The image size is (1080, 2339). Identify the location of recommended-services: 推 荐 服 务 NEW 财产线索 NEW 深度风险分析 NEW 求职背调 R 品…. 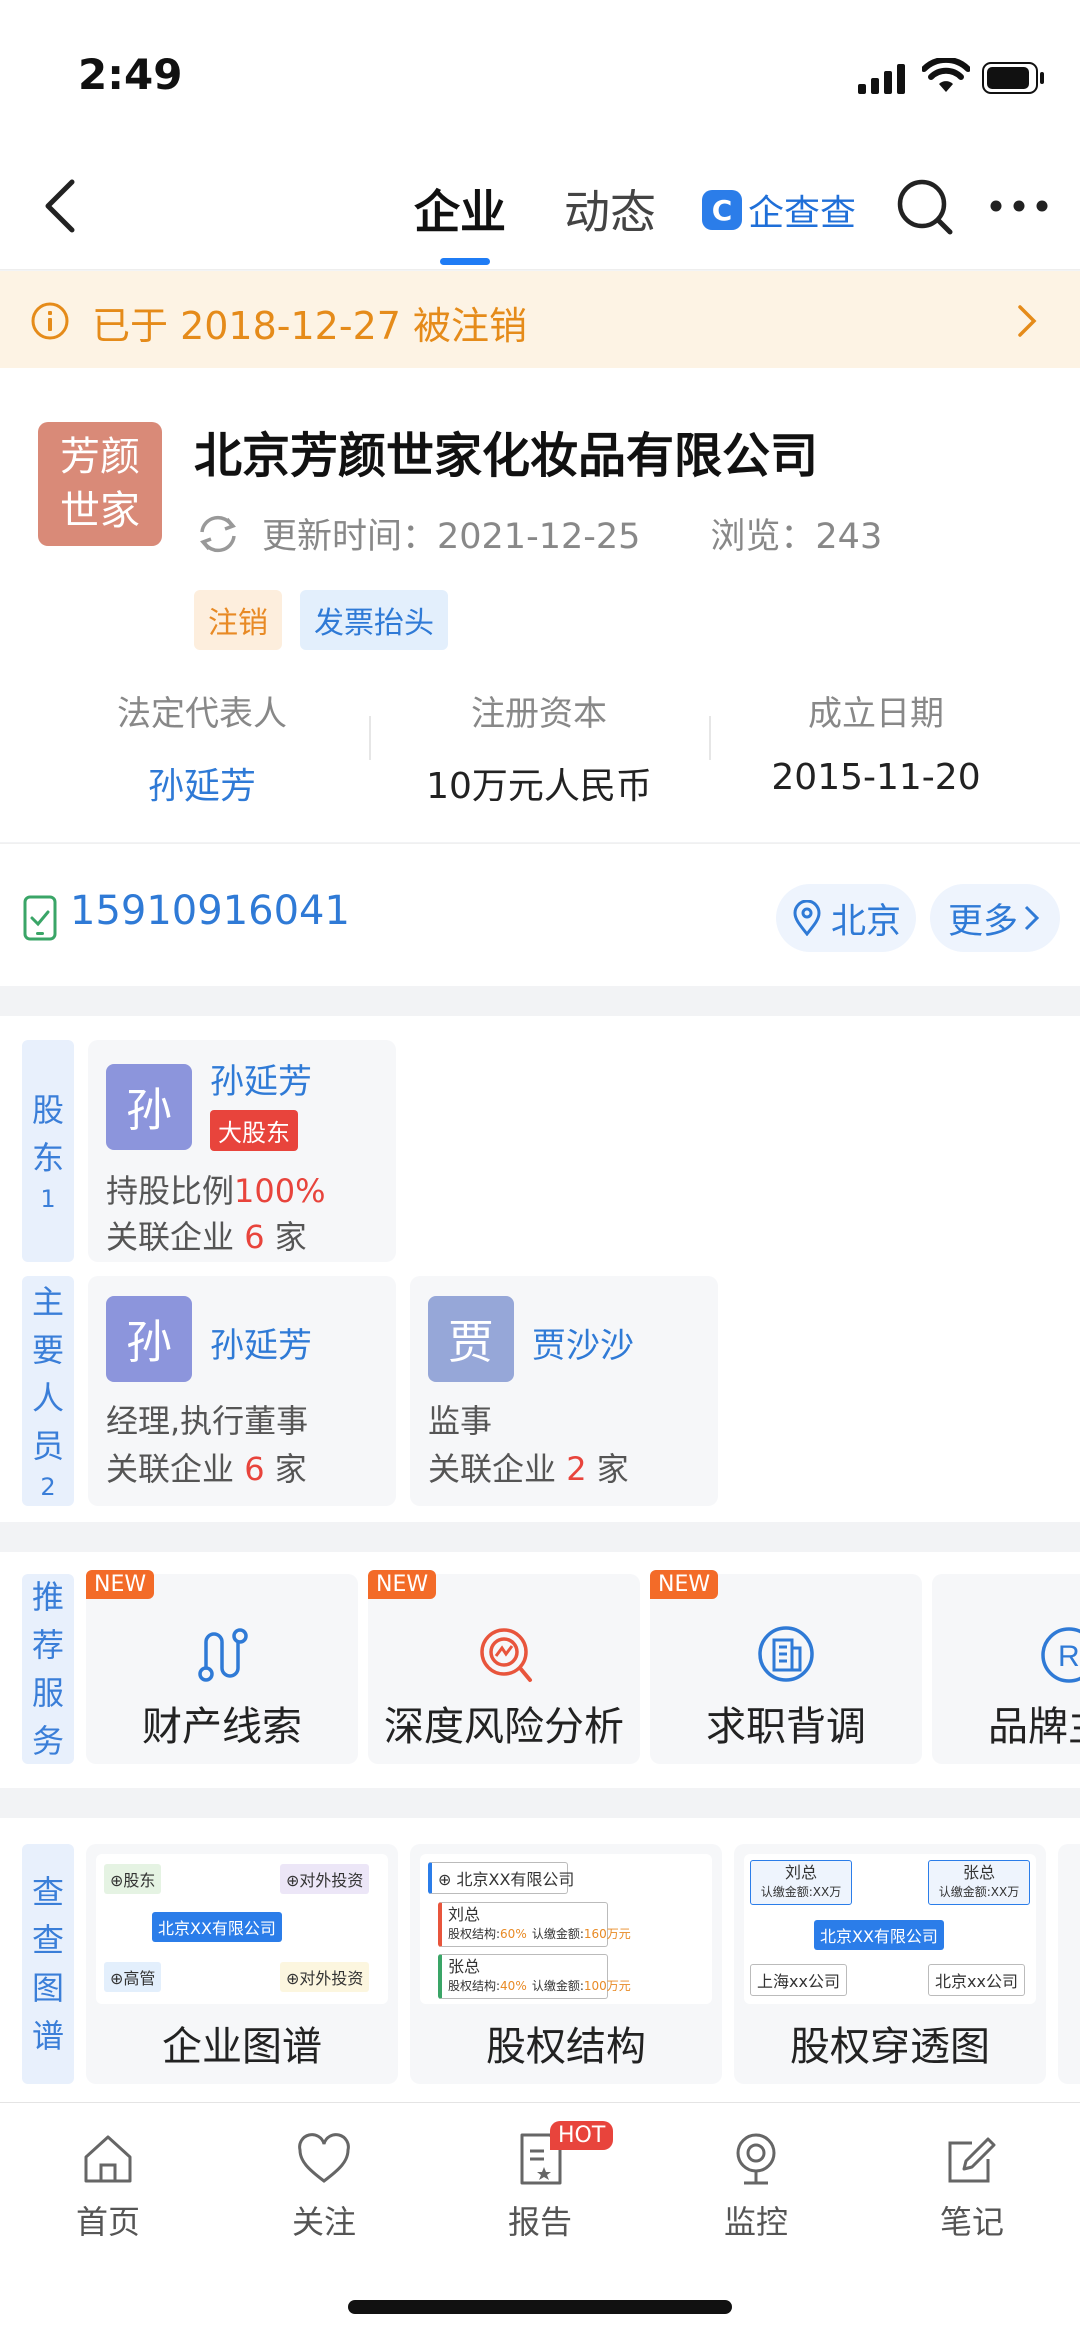
(540, 1670).